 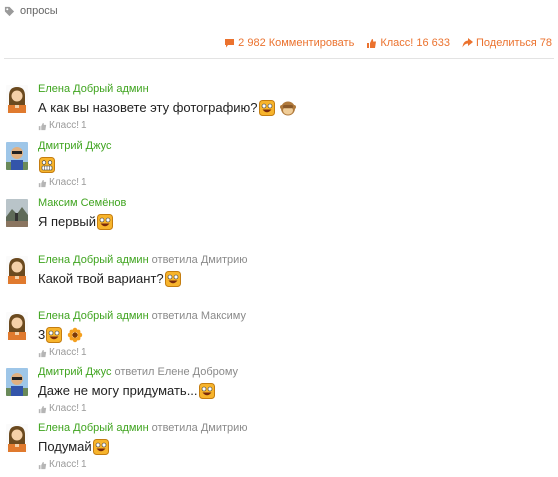 I want to click on comment-text: Подумай, so click(x=65, y=446).